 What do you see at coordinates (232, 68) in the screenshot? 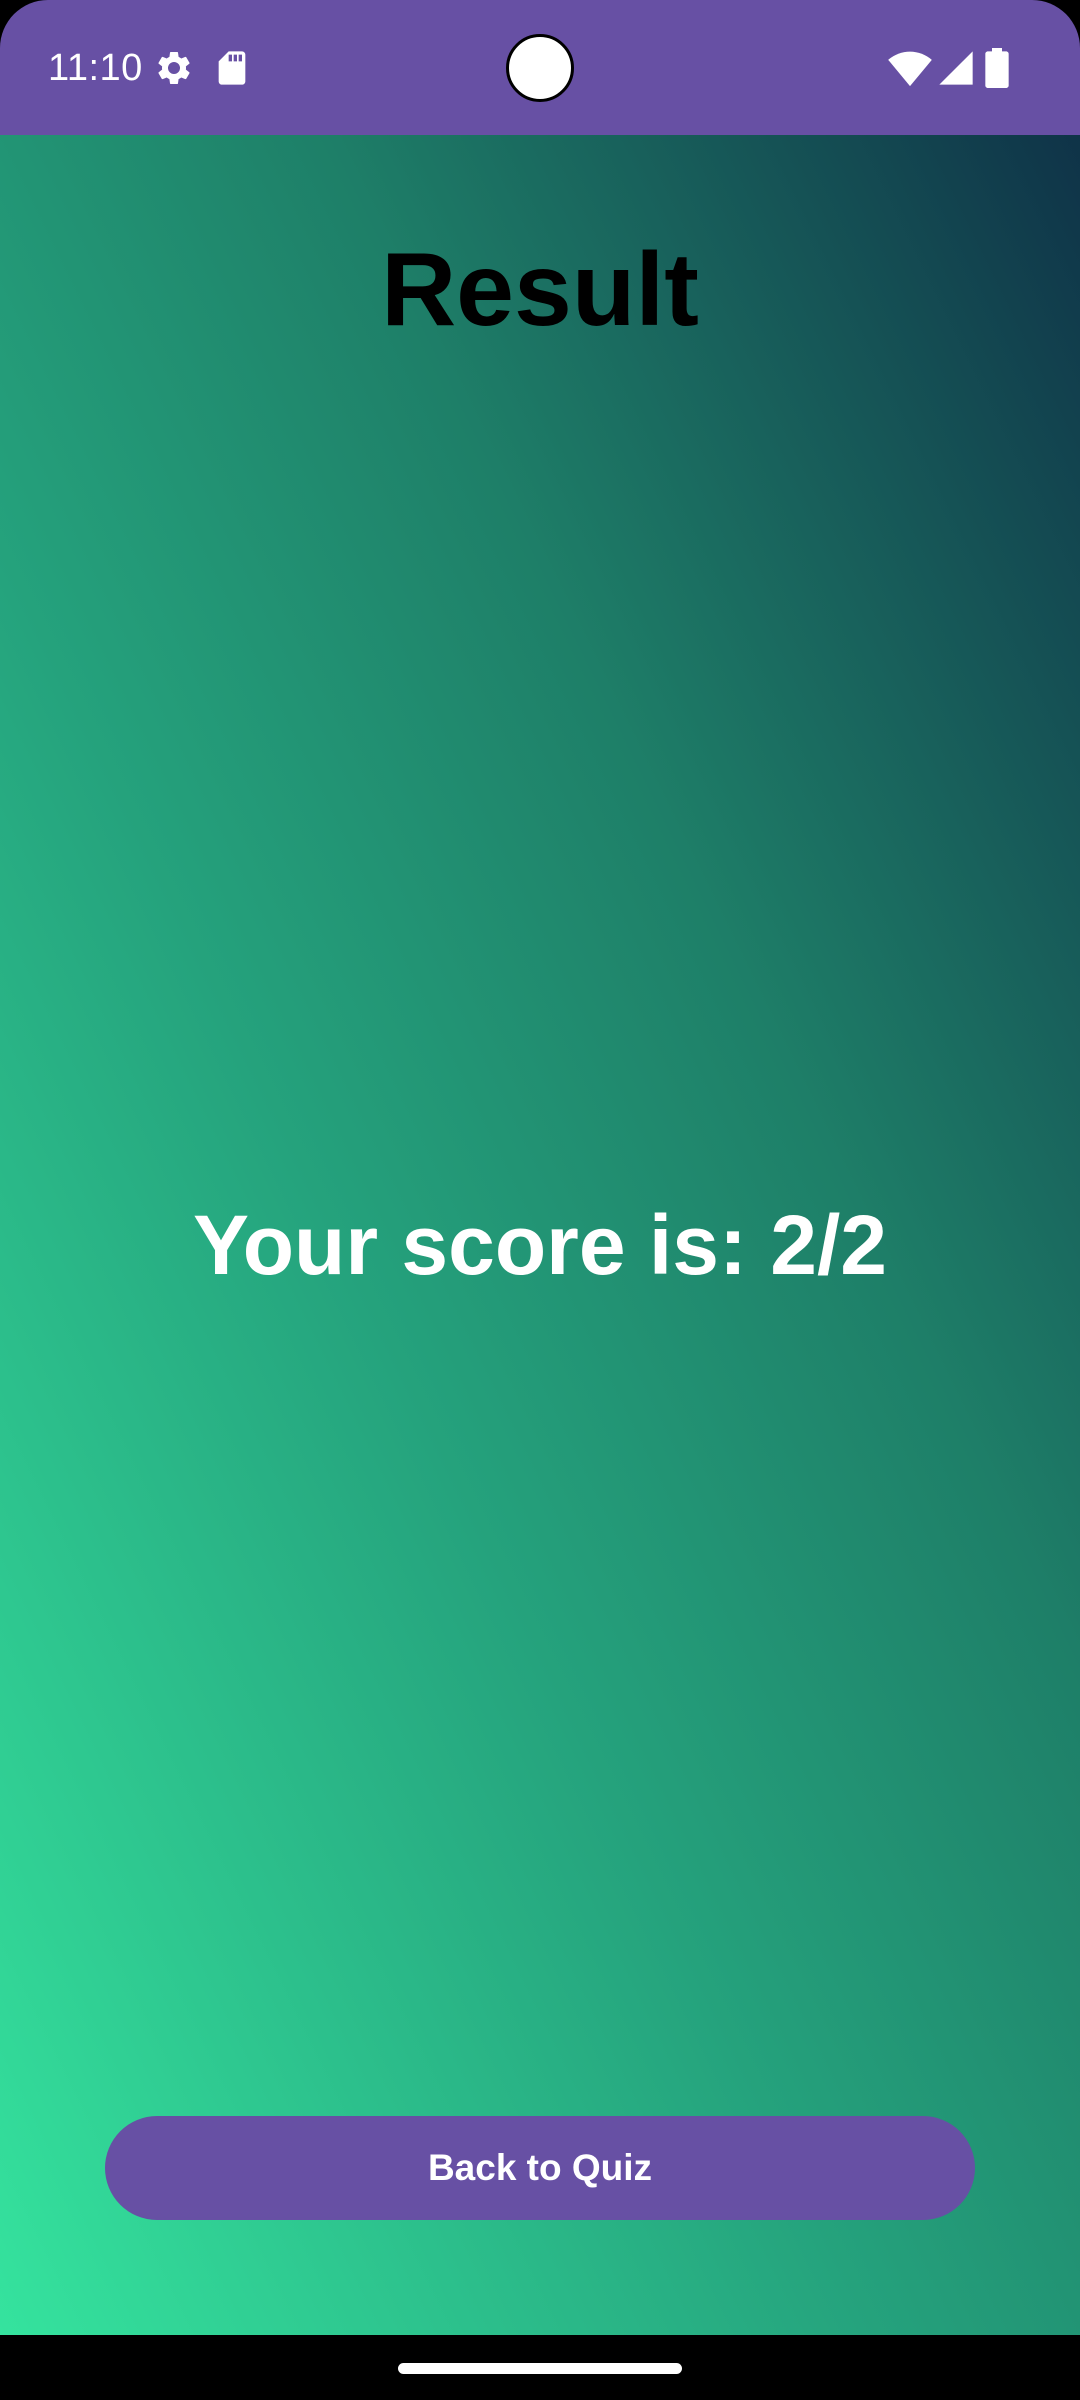
I see `sd-card-icon` at bounding box center [232, 68].